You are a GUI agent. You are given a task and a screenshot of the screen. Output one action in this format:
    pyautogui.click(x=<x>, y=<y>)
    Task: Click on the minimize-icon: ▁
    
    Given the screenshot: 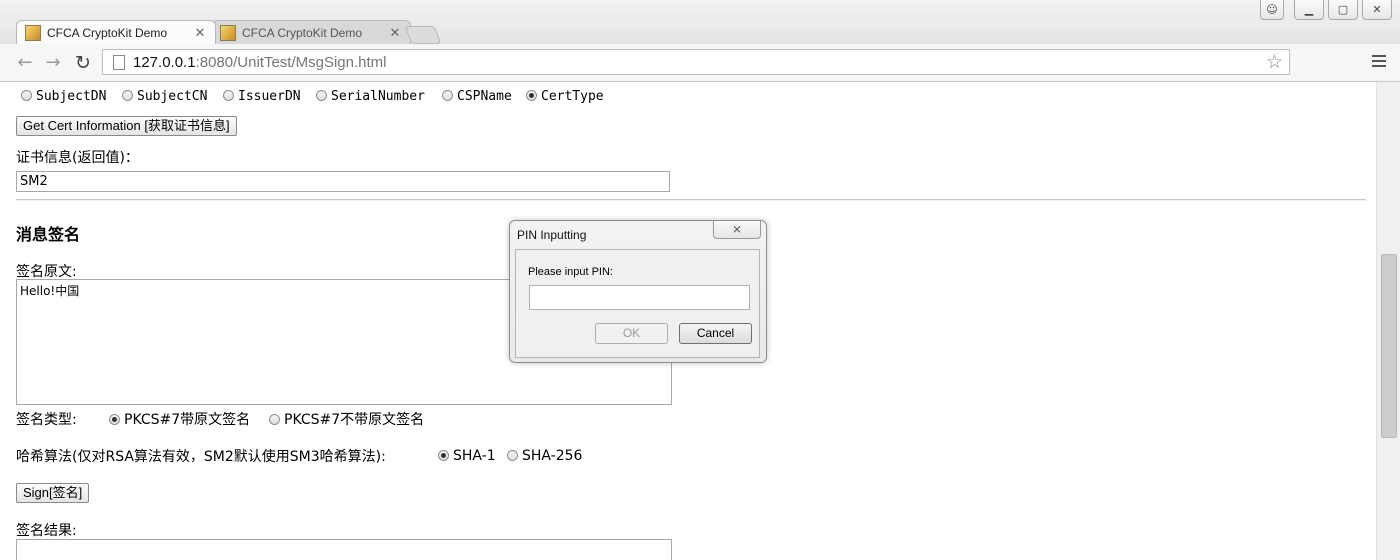 What is the action you would take?
    pyautogui.click(x=1309, y=10)
    